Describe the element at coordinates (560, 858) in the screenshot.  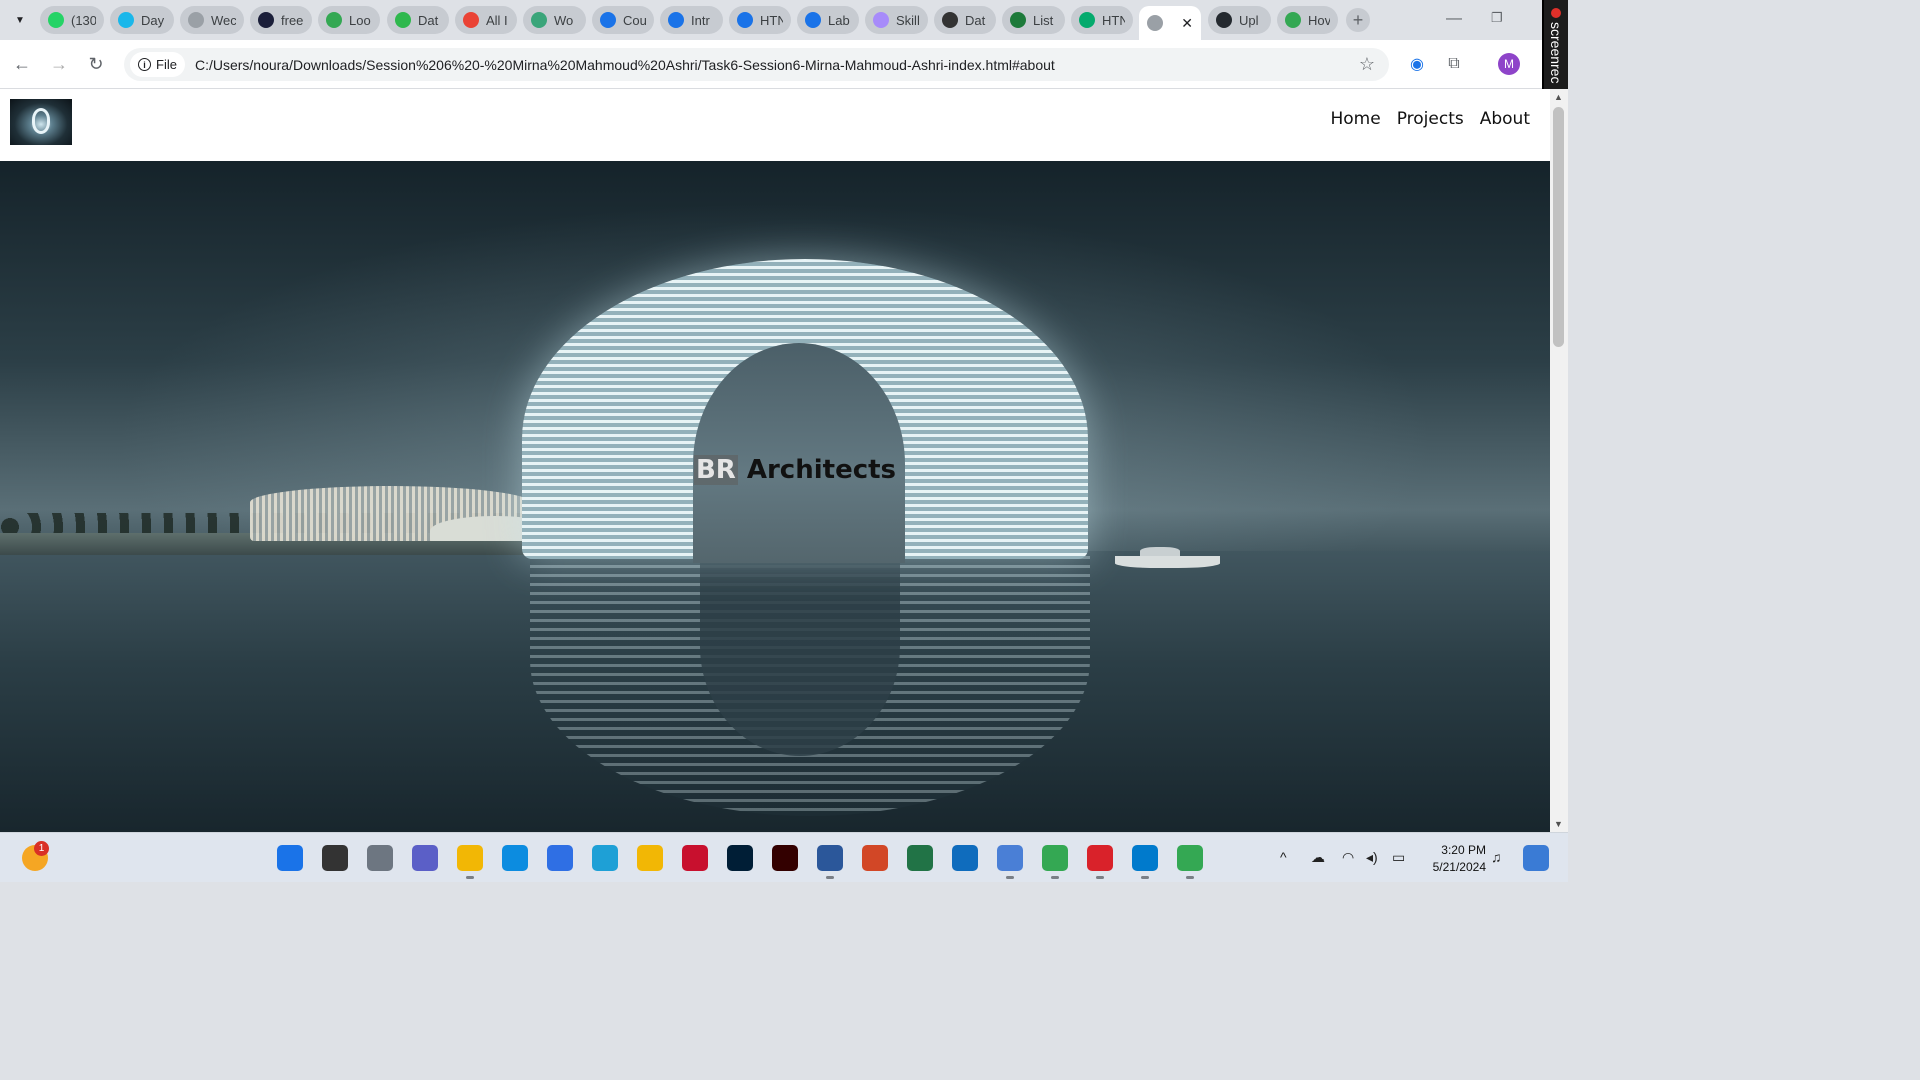
I see `store-icon` at that location.